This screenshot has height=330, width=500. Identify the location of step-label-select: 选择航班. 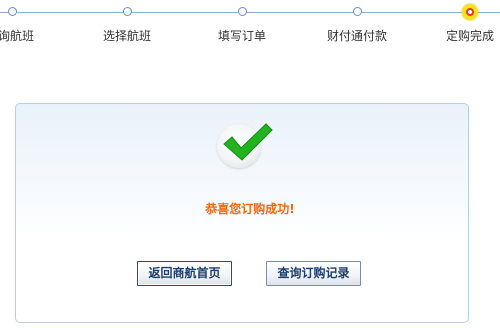
(127, 36).